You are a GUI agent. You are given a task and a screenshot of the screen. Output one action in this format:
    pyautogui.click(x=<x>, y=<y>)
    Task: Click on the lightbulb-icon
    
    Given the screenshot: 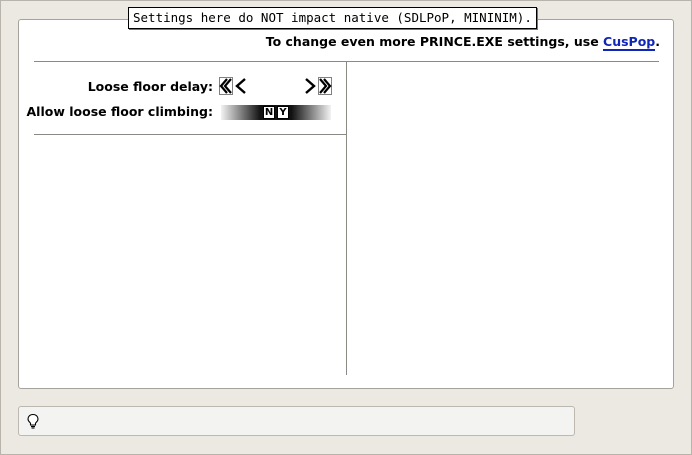 What is the action you would take?
    pyautogui.click(x=33, y=421)
    